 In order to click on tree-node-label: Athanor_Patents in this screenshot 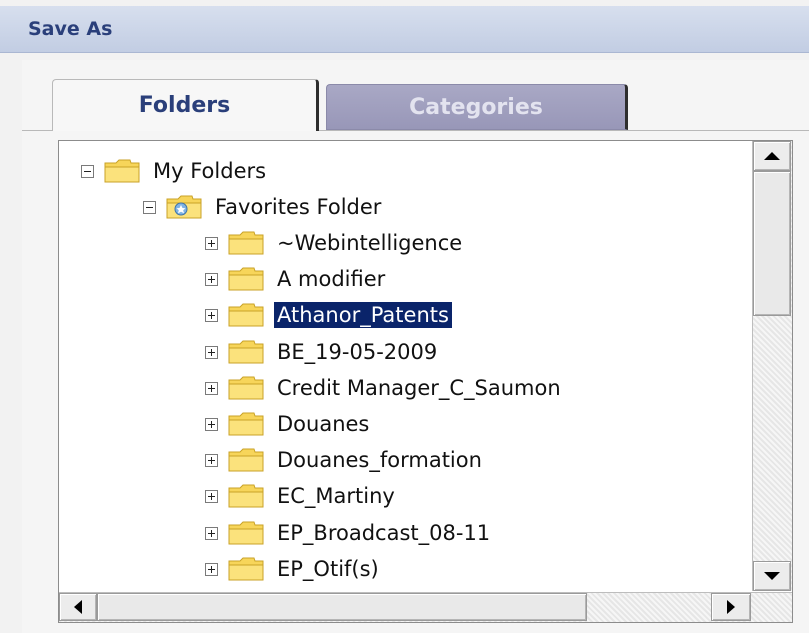, I will do `click(363, 315)`.